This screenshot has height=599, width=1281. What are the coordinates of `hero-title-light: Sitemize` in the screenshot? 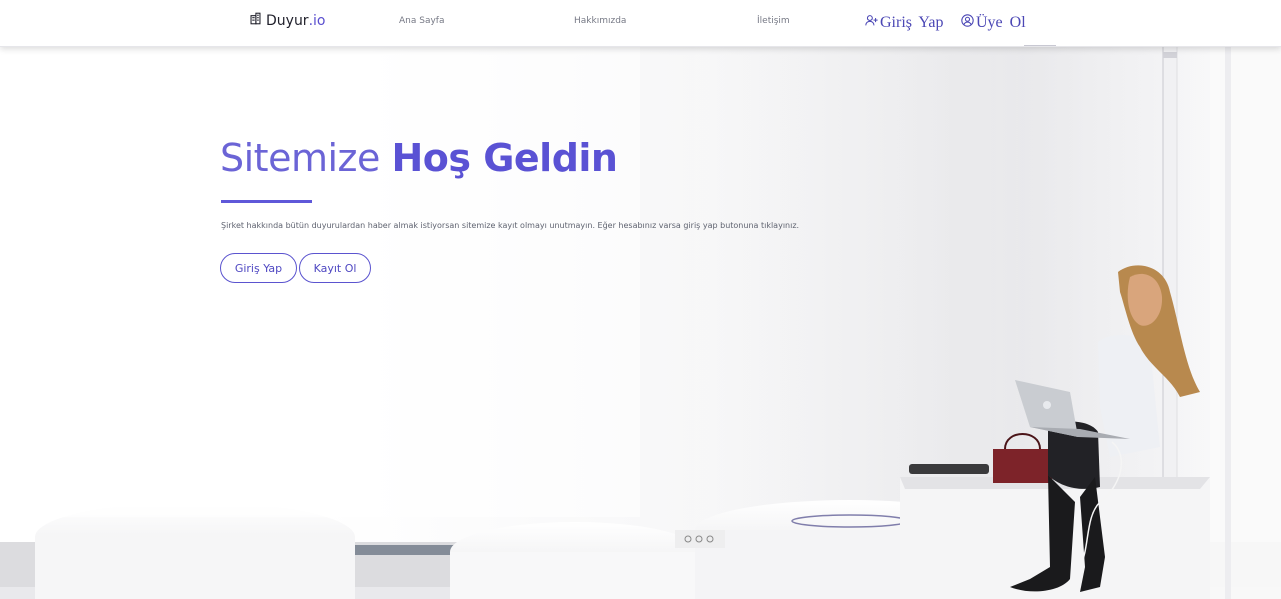 It's located at (300, 158).